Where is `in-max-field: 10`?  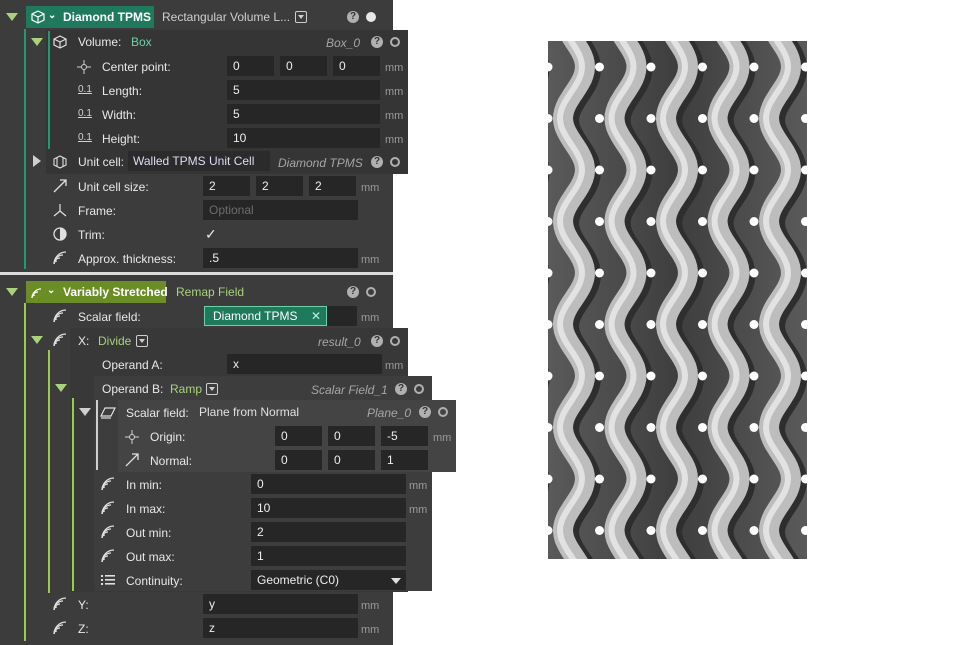
in-max-field: 10 is located at coordinates (328, 508).